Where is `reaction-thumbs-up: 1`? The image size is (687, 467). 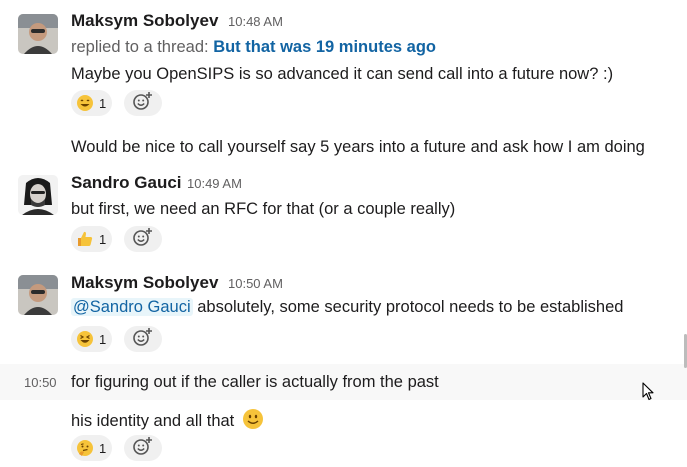 reaction-thumbs-up: 1 is located at coordinates (92, 239).